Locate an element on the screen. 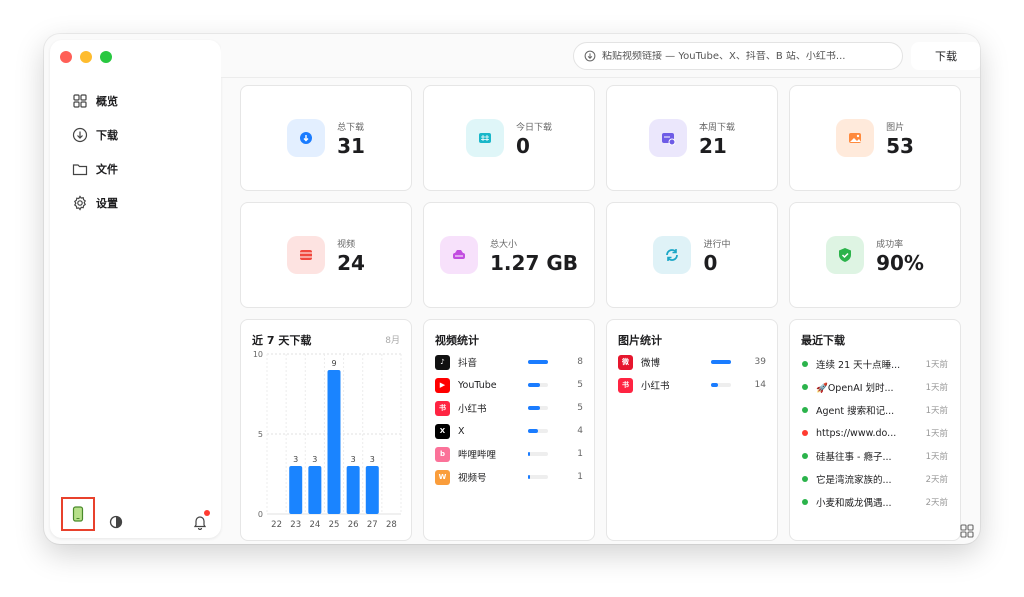  weekly-downloads-panel: 近 7 天下载 8月 10 5 0 22 3 23 3 24 9 25 3 26 3 27 28 is located at coordinates (326, 430).